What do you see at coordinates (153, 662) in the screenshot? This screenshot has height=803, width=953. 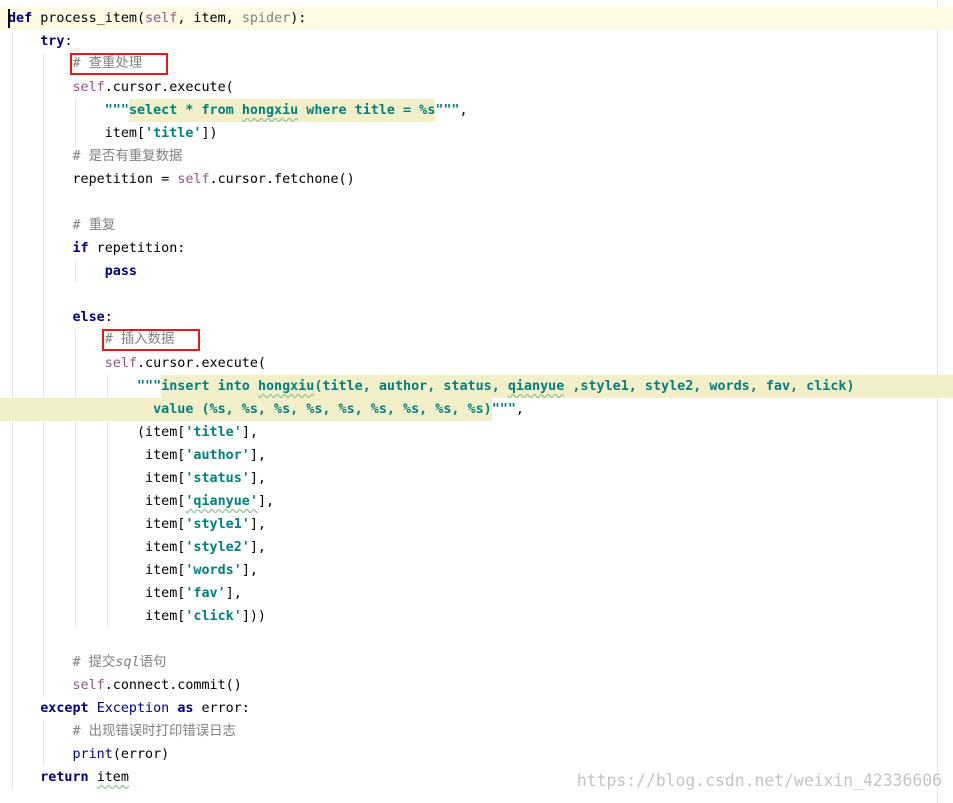 I see `token-comment: 语句` at bounding box center [153, 662].